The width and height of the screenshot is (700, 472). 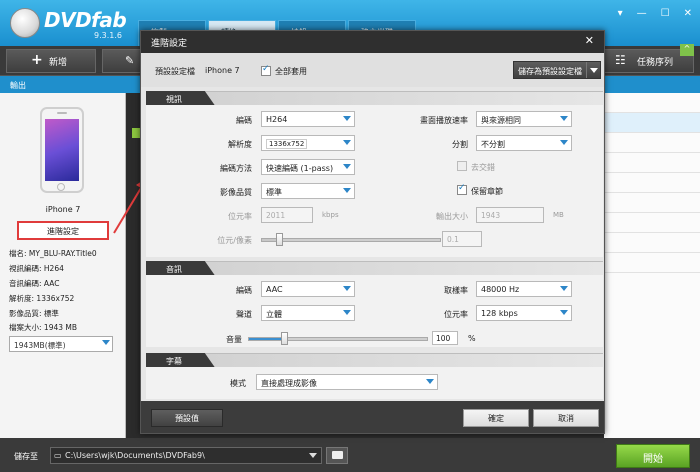 What do you see at coordinates (234, 240) in the screenshot?
I see `bits-per-pixel-label: 位元/像素` at bounding box center [234, 240].